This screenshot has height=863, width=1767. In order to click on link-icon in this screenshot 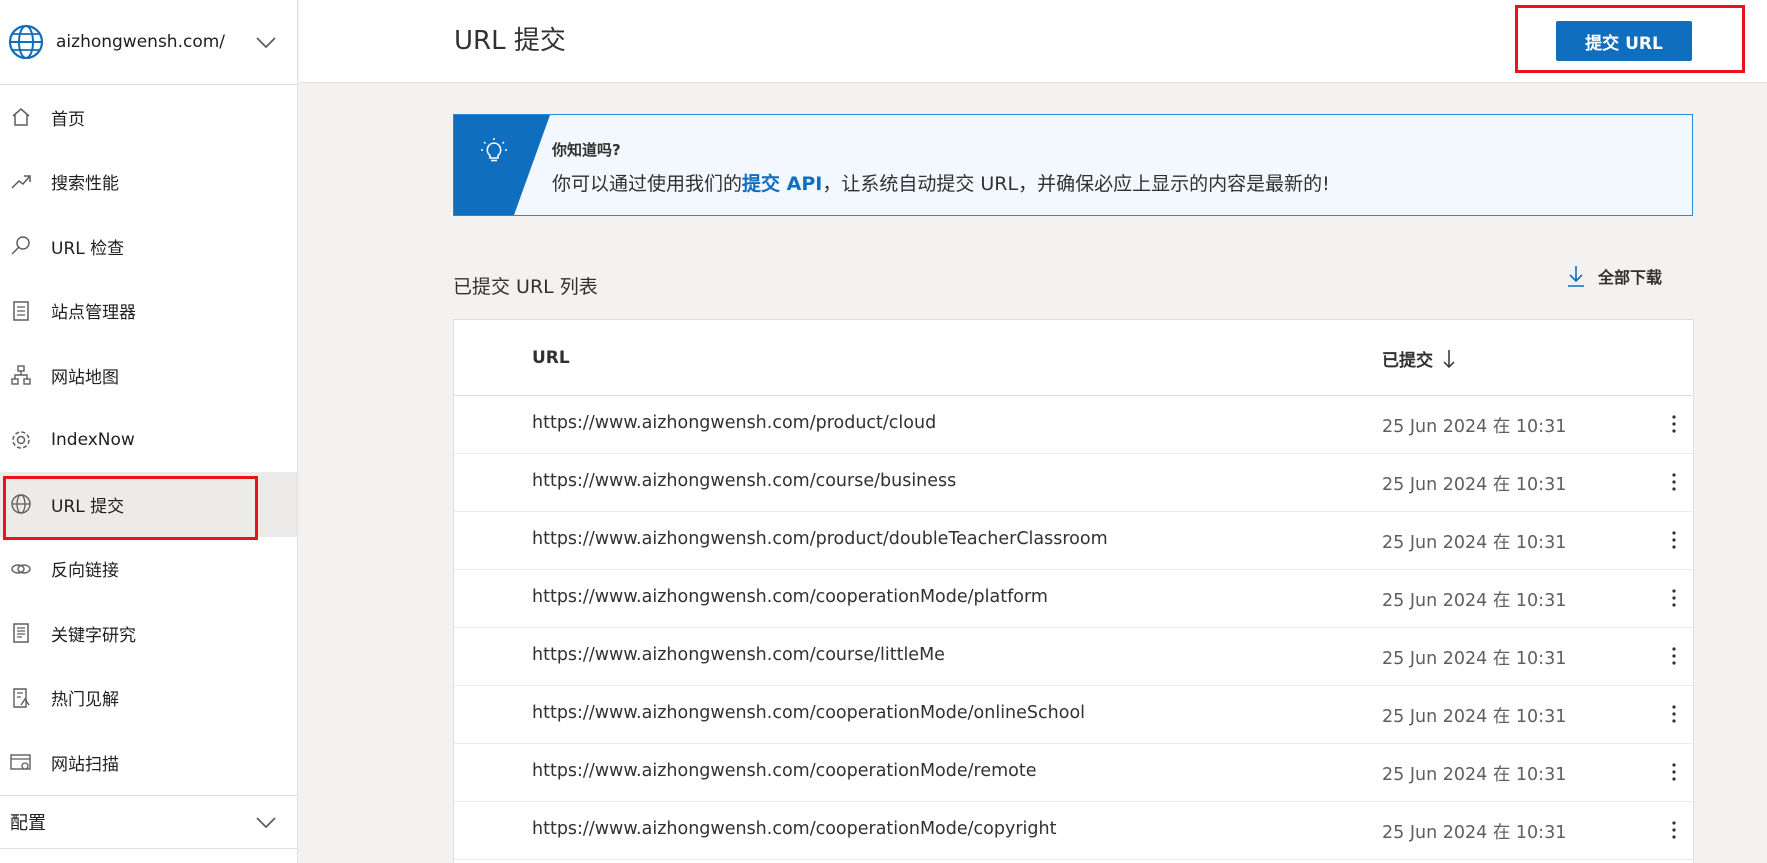, I will do `click(21, 569)`.